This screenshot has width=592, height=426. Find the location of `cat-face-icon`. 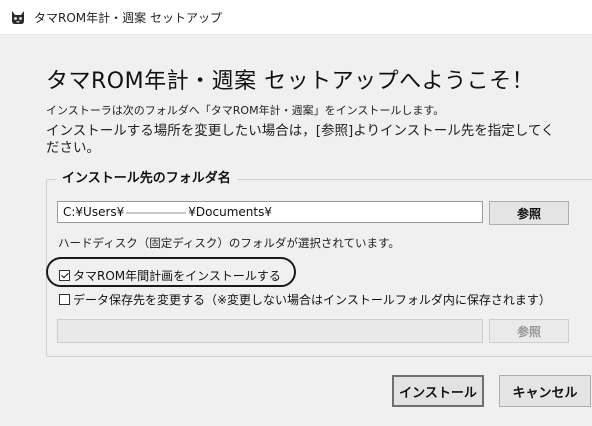

cat-face-icon is located at coordinates (18, 17).